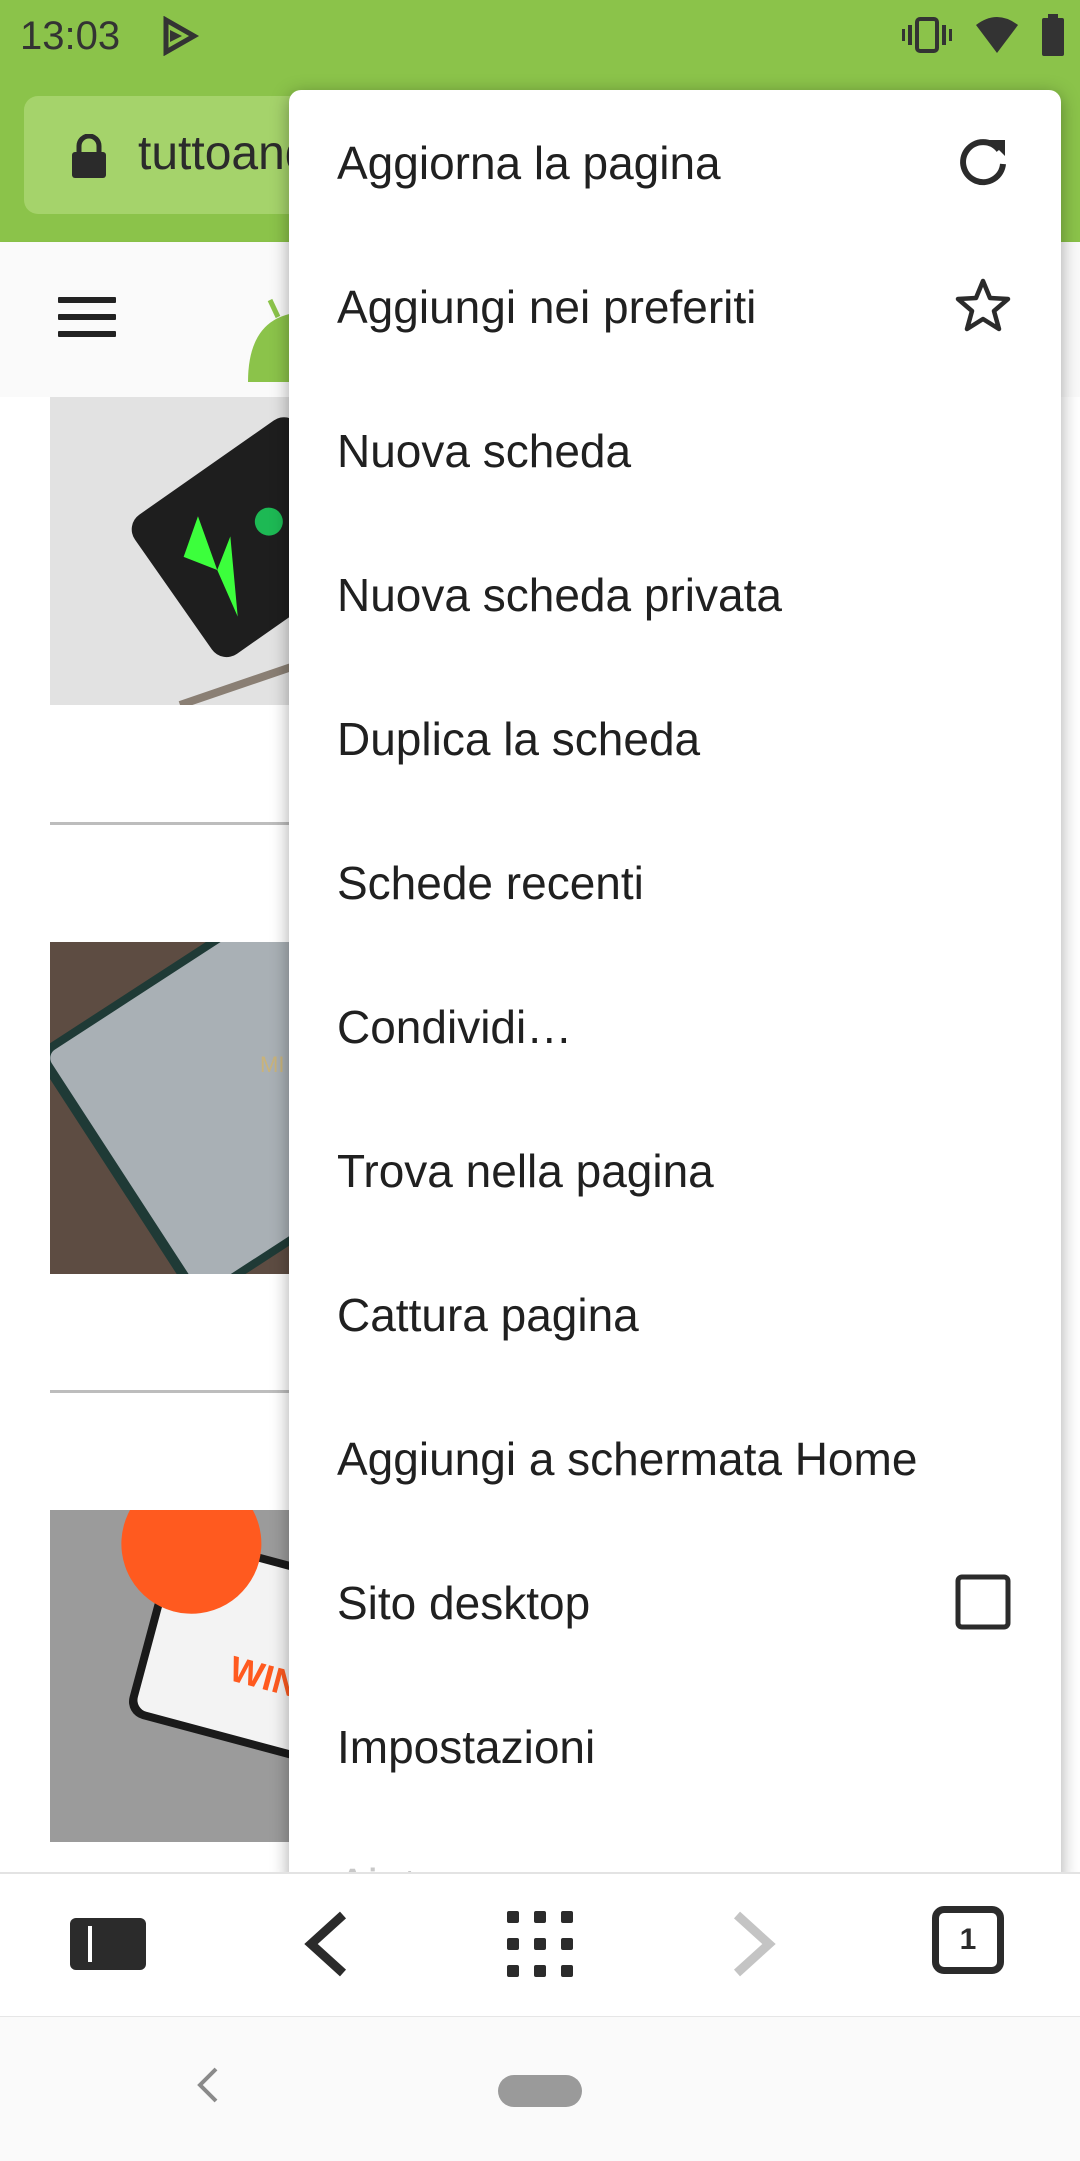 The width and height of the screenshot is (1080, 2161). I want to click on forward-arrow-icon, so click(754, 1944).